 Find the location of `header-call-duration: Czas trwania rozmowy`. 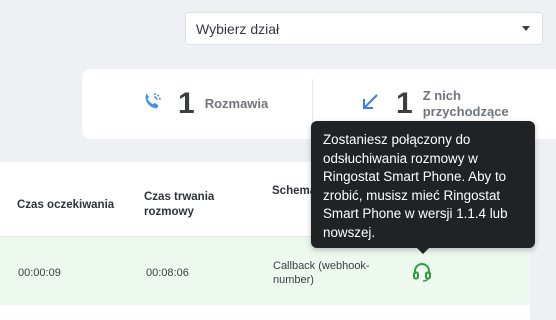

header-call-duration: Czas trwania rozmowy is located at coordinates (189, 205).